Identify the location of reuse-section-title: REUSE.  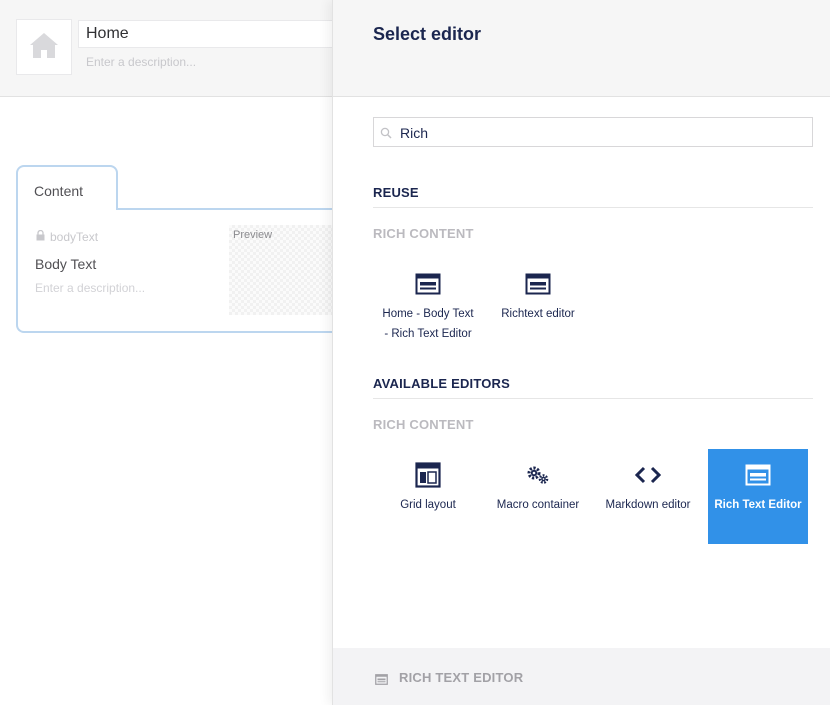
(593, 196).